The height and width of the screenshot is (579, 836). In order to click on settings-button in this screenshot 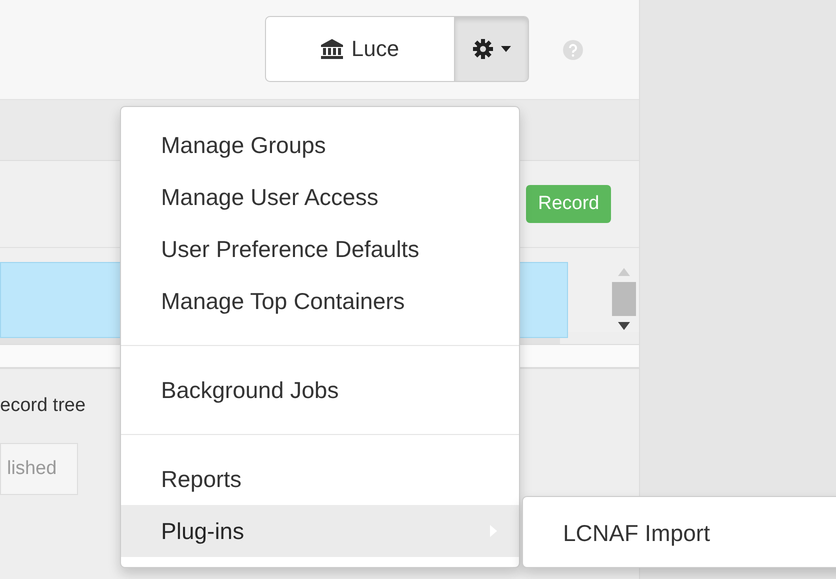, I will do `click(492, 49)`.